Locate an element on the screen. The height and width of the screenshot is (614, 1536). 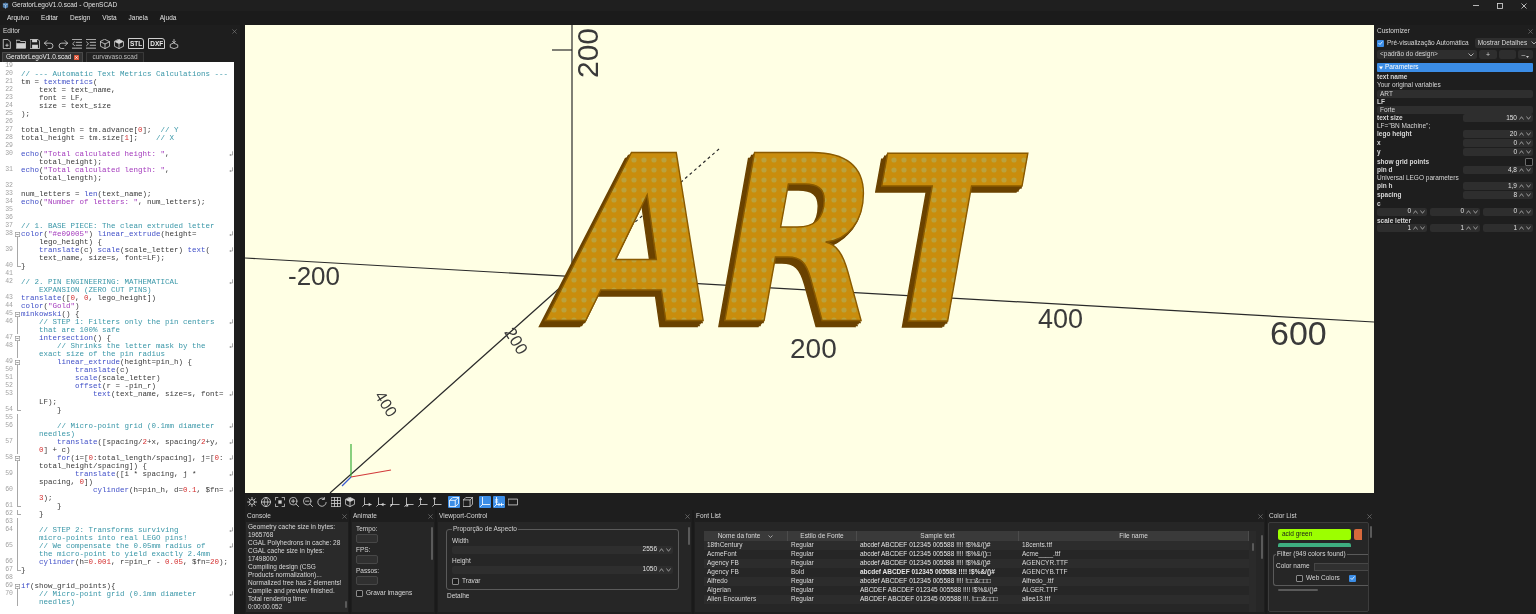
close-icon is located at coordinates (1524, 5).